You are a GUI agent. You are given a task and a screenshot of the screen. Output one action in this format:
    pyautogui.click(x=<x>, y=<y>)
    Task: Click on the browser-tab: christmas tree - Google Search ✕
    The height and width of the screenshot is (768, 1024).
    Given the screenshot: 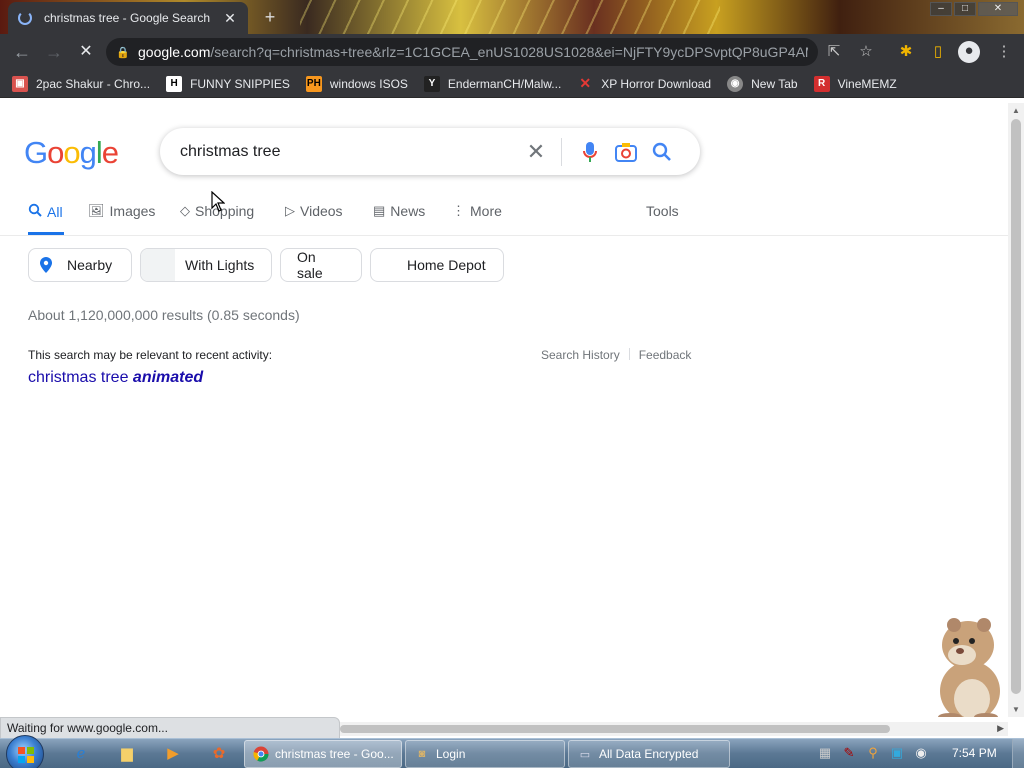 What is the action you would take?
    pyautogui.click(x=128, y=18)
    